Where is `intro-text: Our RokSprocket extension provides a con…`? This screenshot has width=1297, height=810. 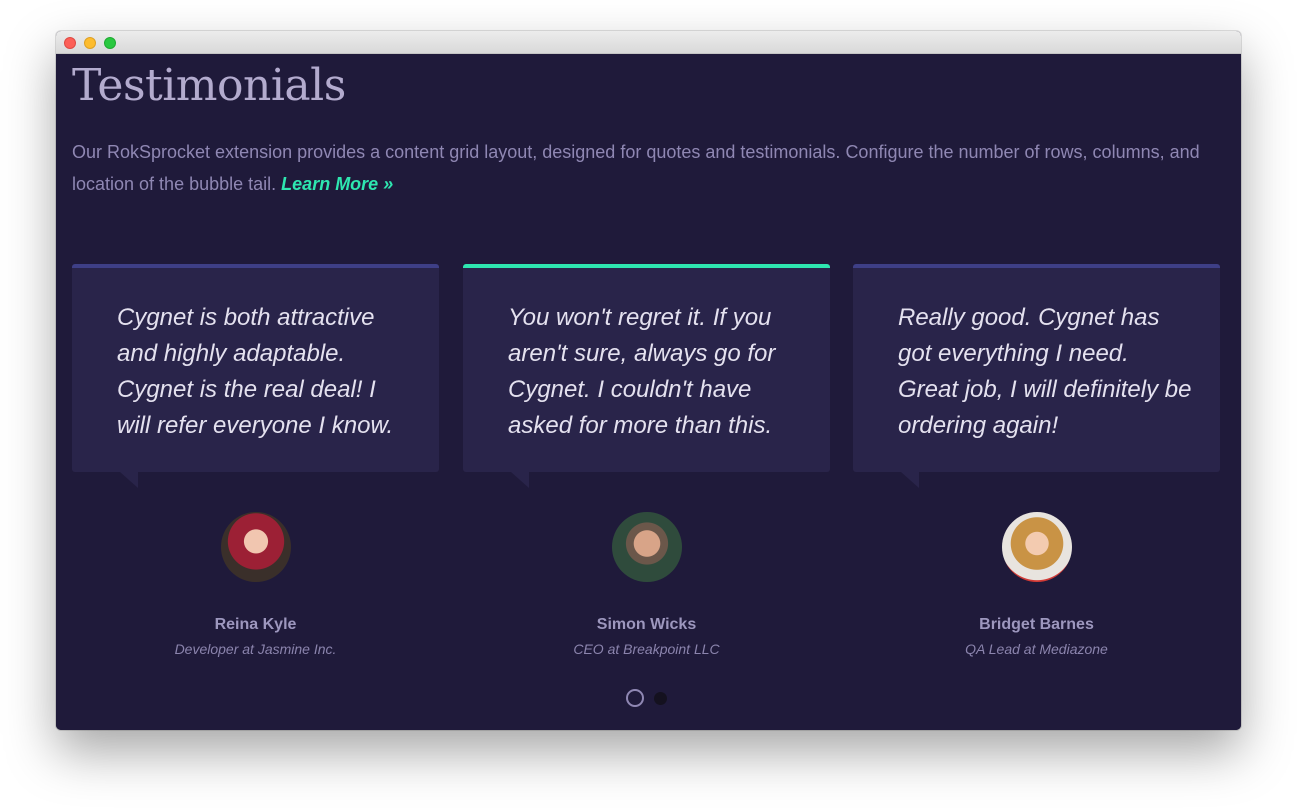 intro-text: Our RokSprocket extension provides a con… is located at coordinates (636, 168).